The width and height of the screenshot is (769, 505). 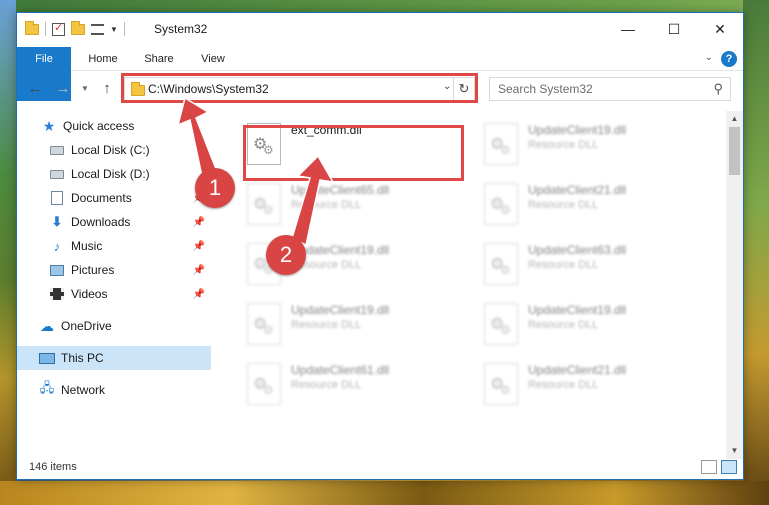 What do you see at coordinates (255, 171) in the screenshot?
I see `annotation-arrows` at bounding box center [255, 171].